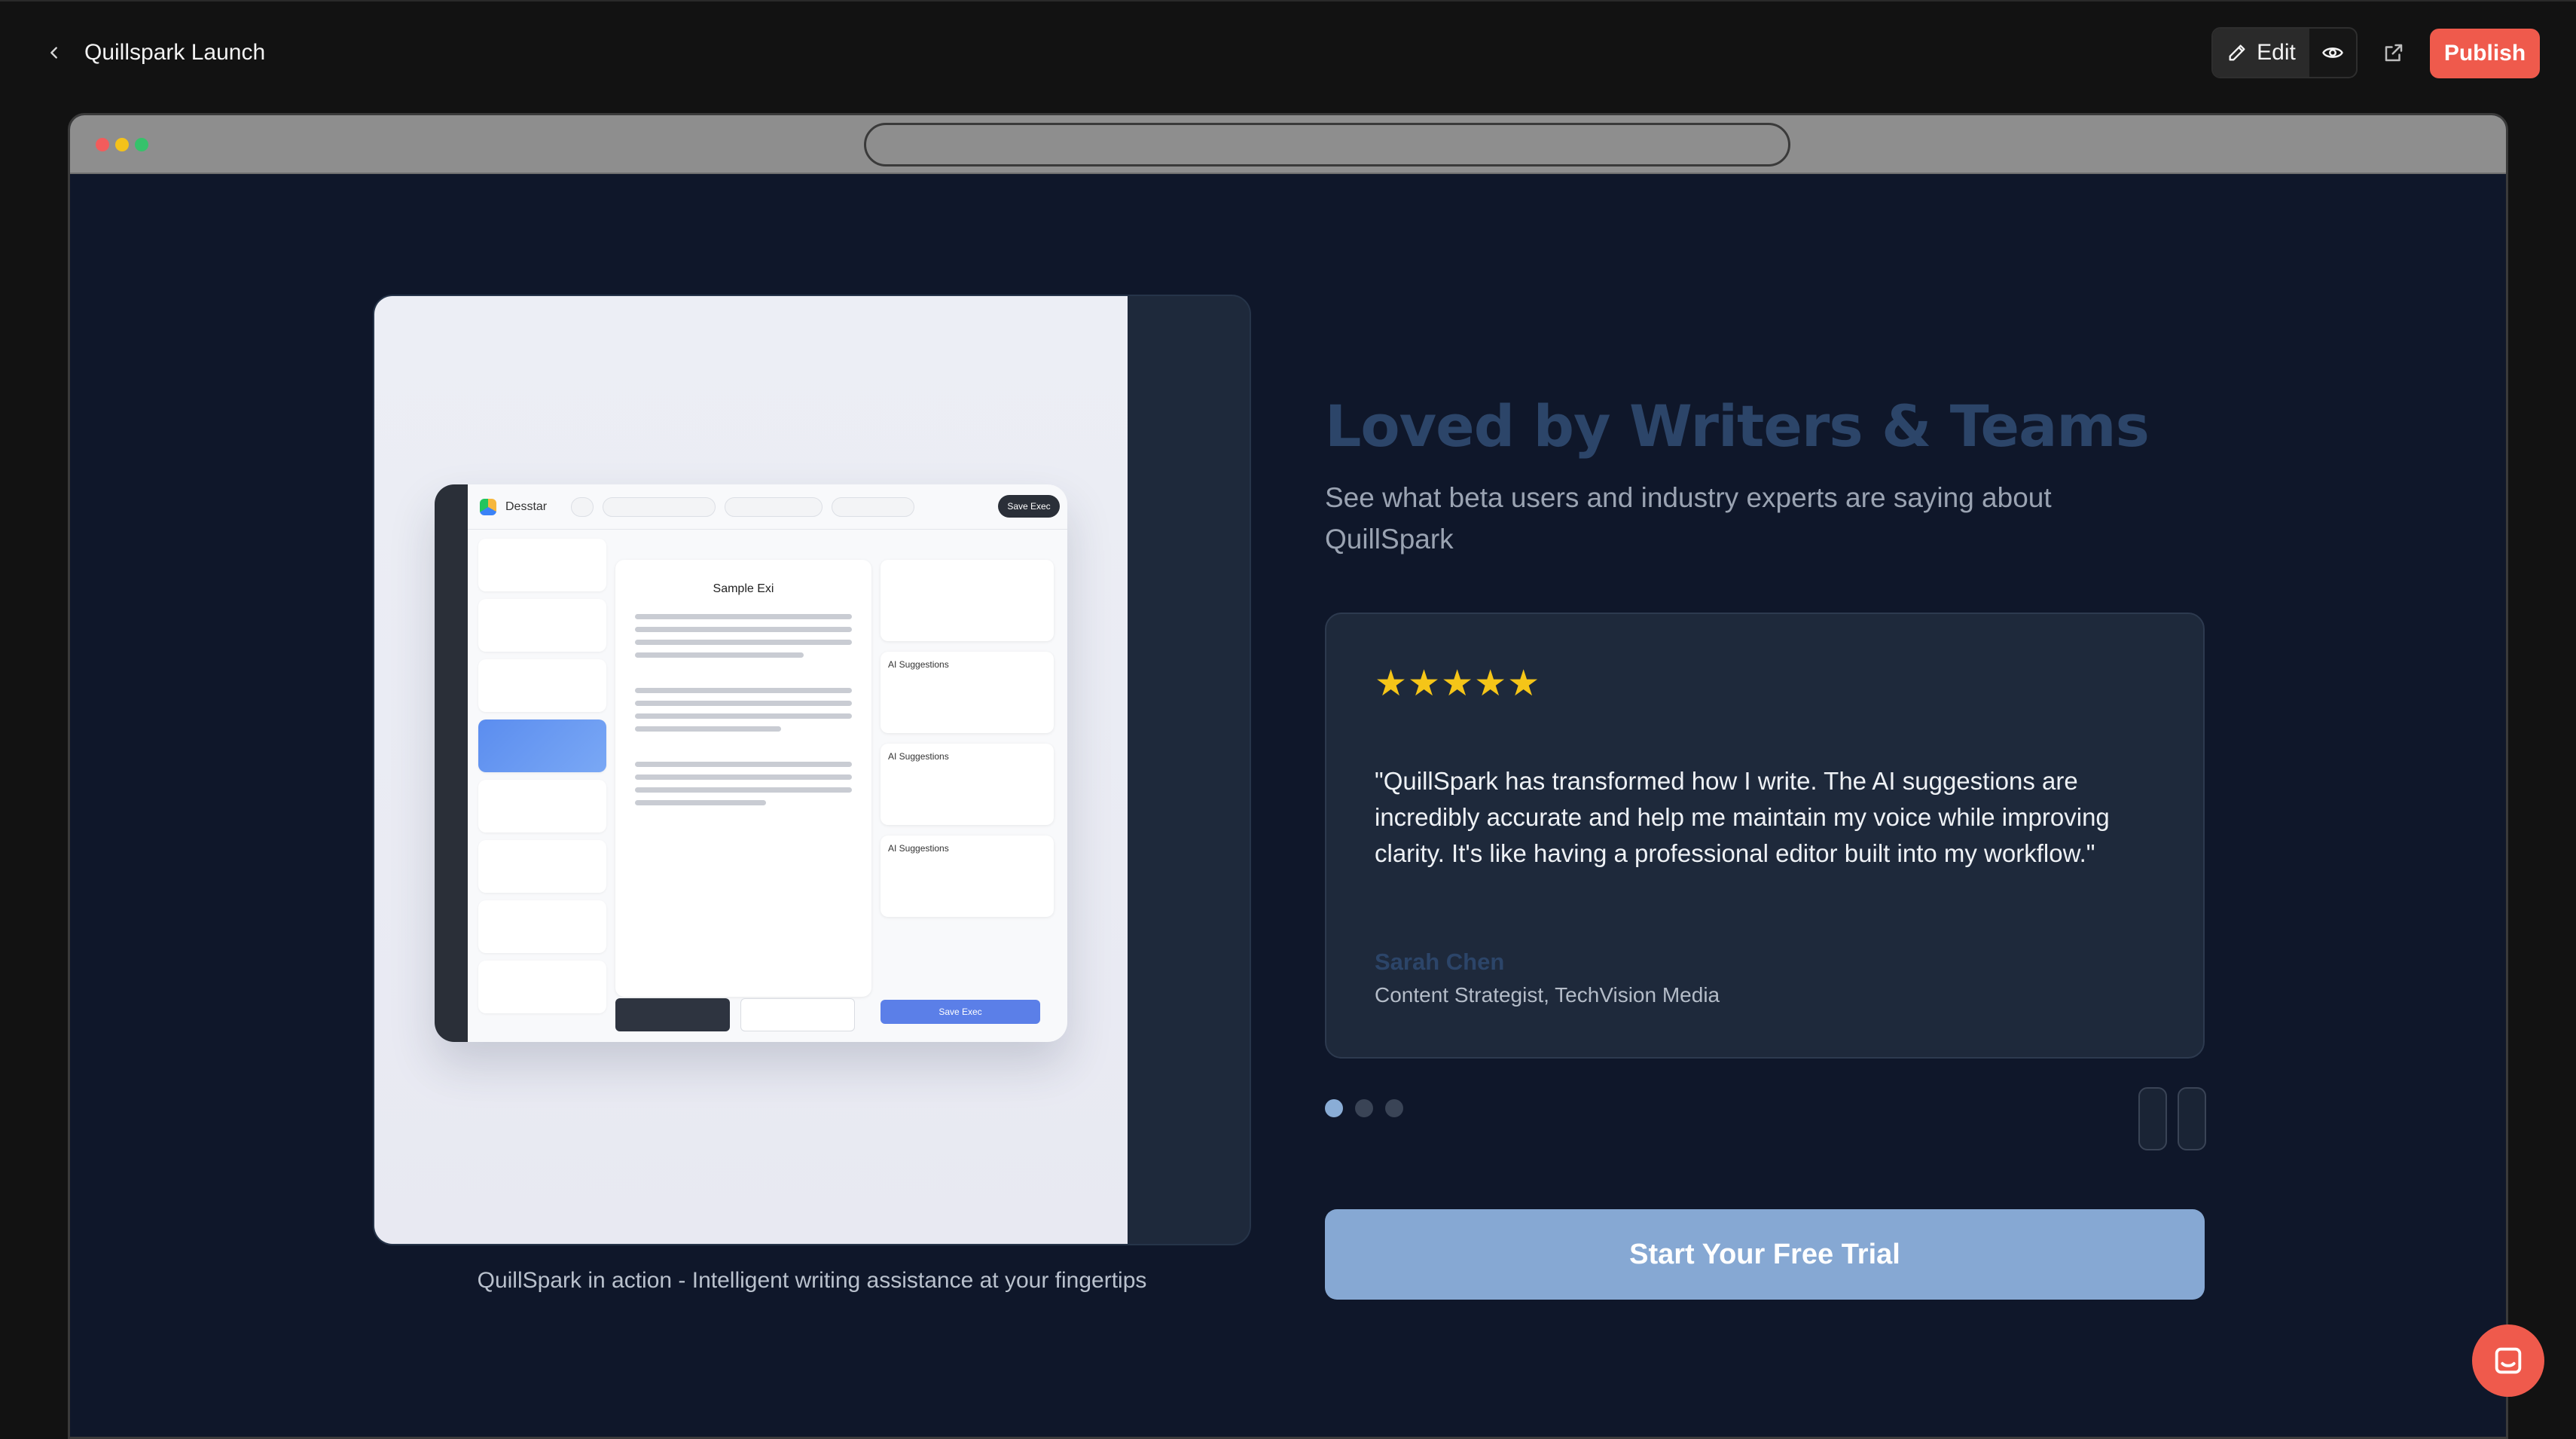 This screenshot has width=2576, height=1439. Describe the element at coordinates (2237, 52) in the screenshot. I see `pencil-icon` at that location.